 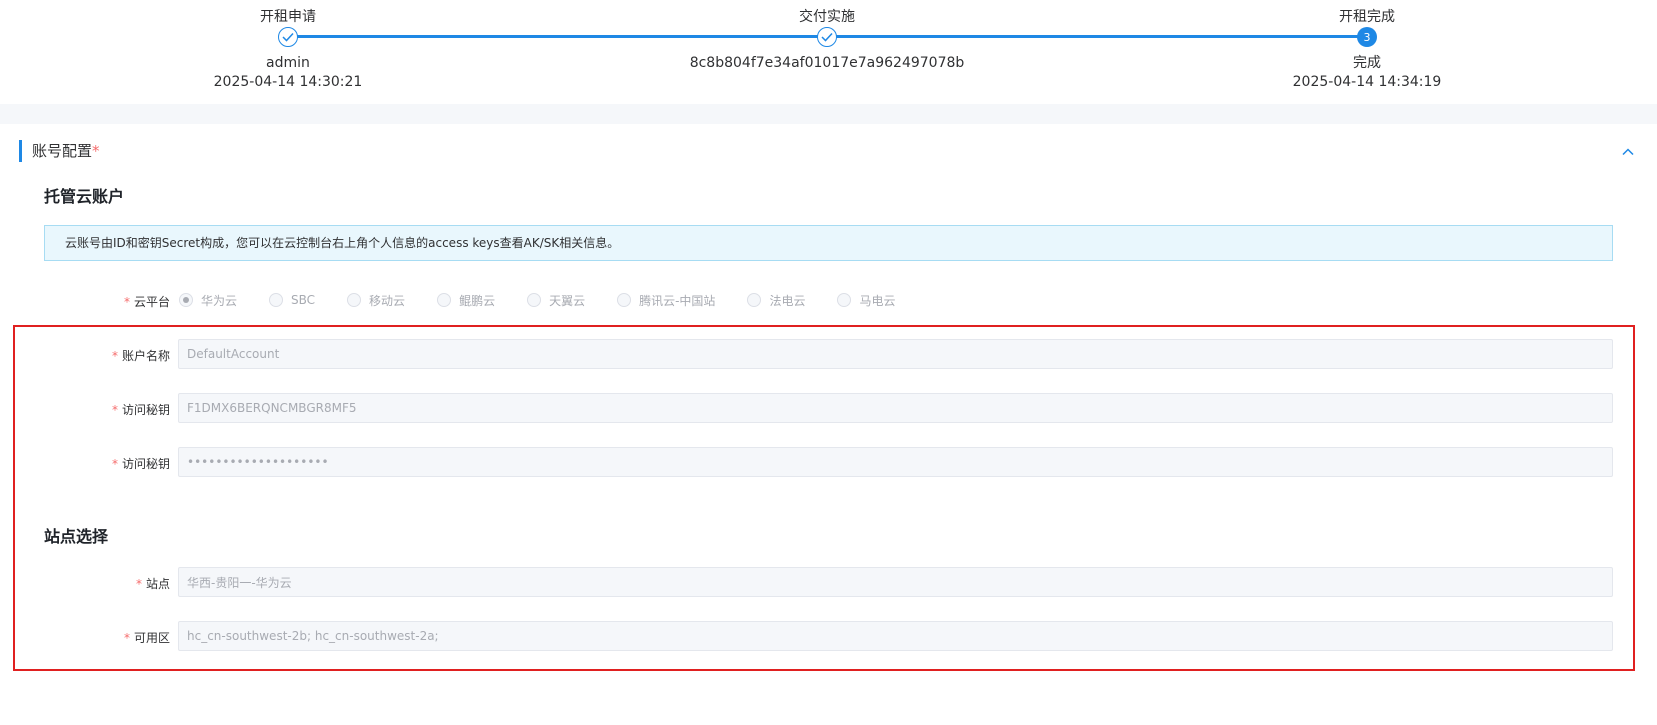 What do you see at coordinates (895, 636) in the screenshot?
I see `availability-zone-input` at bounding box center [895, 636].